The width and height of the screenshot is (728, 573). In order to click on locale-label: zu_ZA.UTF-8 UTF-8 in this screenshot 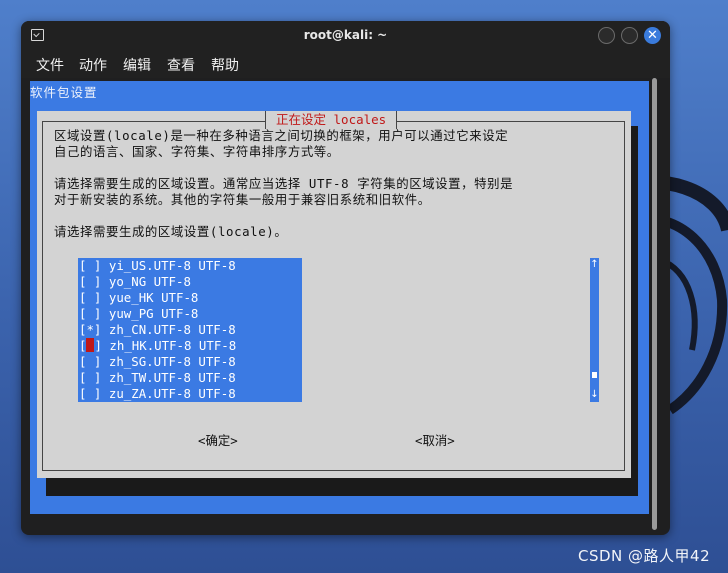, I will do `click(172, 393)`.